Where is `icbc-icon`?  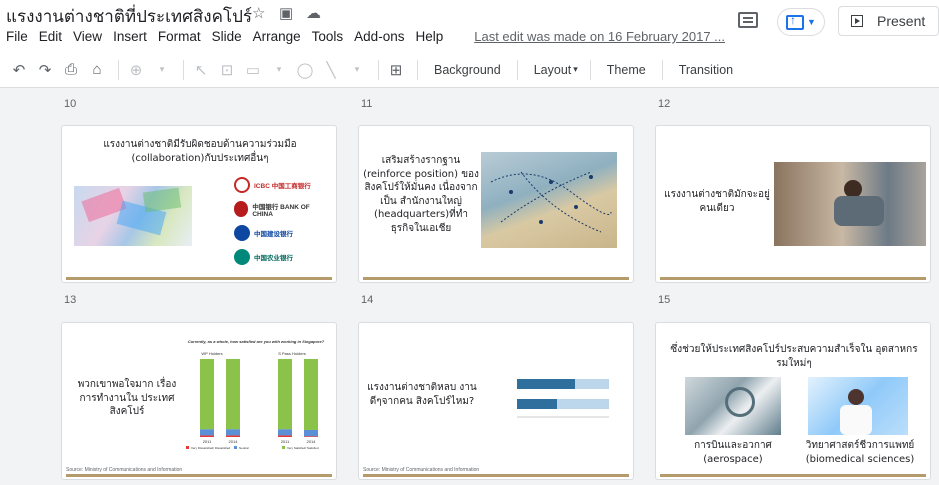
icbc-icon is located at coordinates (242, 185).